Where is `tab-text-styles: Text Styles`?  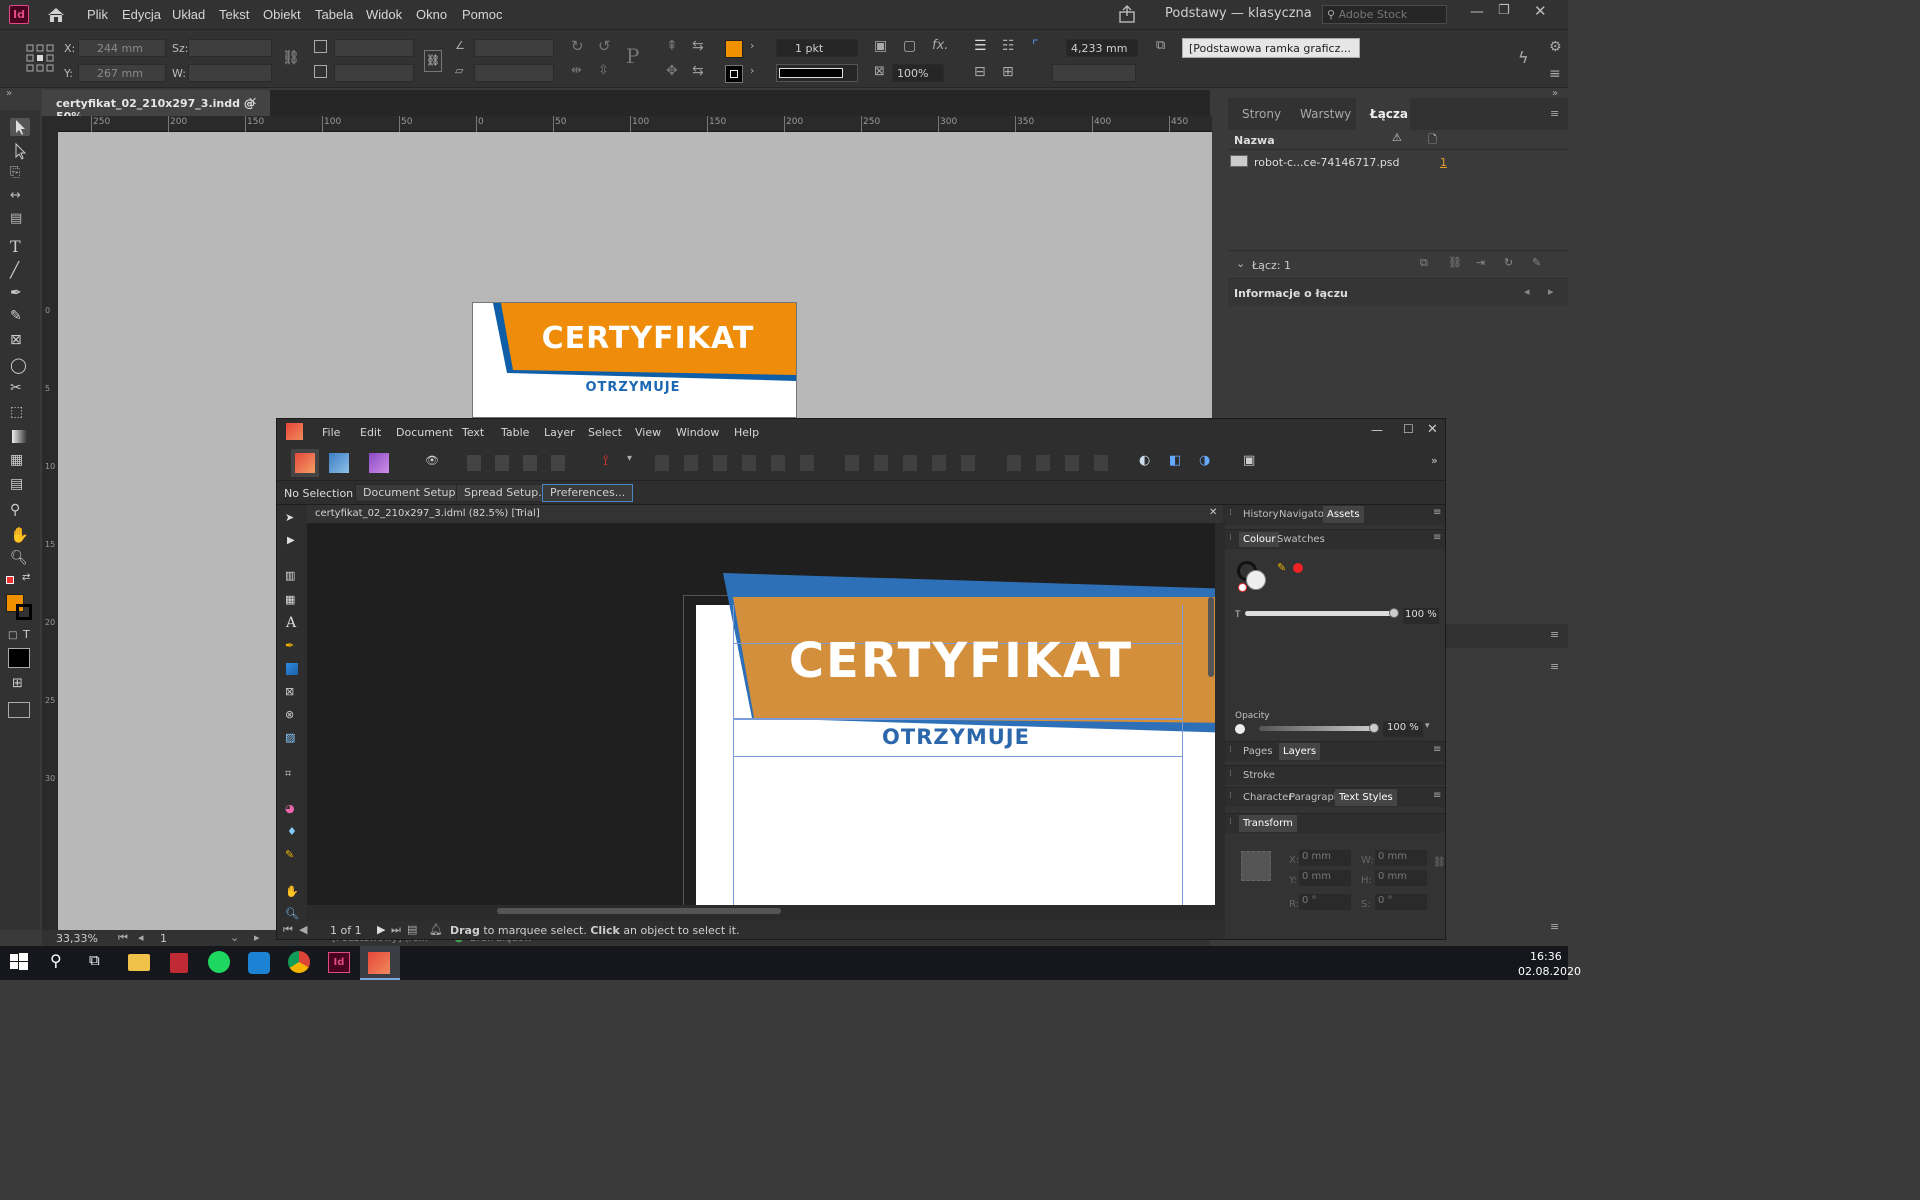
tab-text-styles: Text Styles is located at coordinates (1366, 797).